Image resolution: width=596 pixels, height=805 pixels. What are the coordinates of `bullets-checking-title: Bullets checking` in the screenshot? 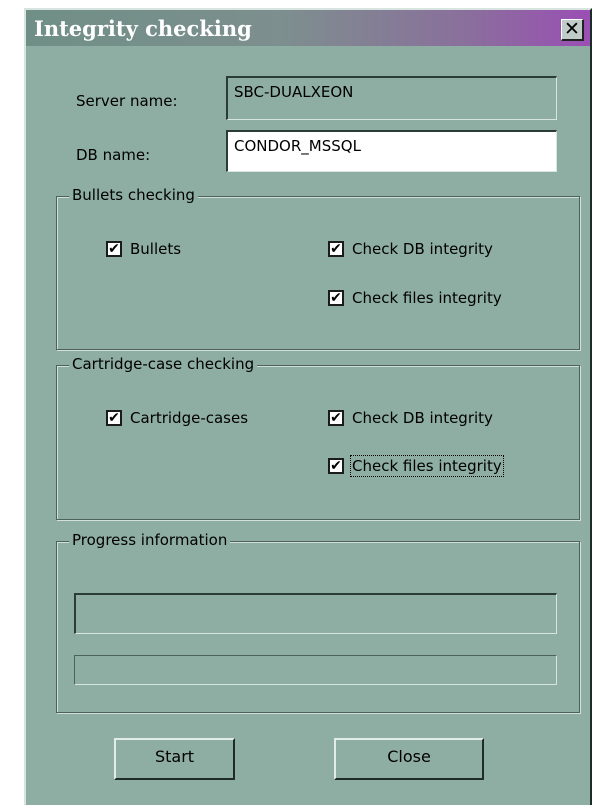 It's located at (133, 195).